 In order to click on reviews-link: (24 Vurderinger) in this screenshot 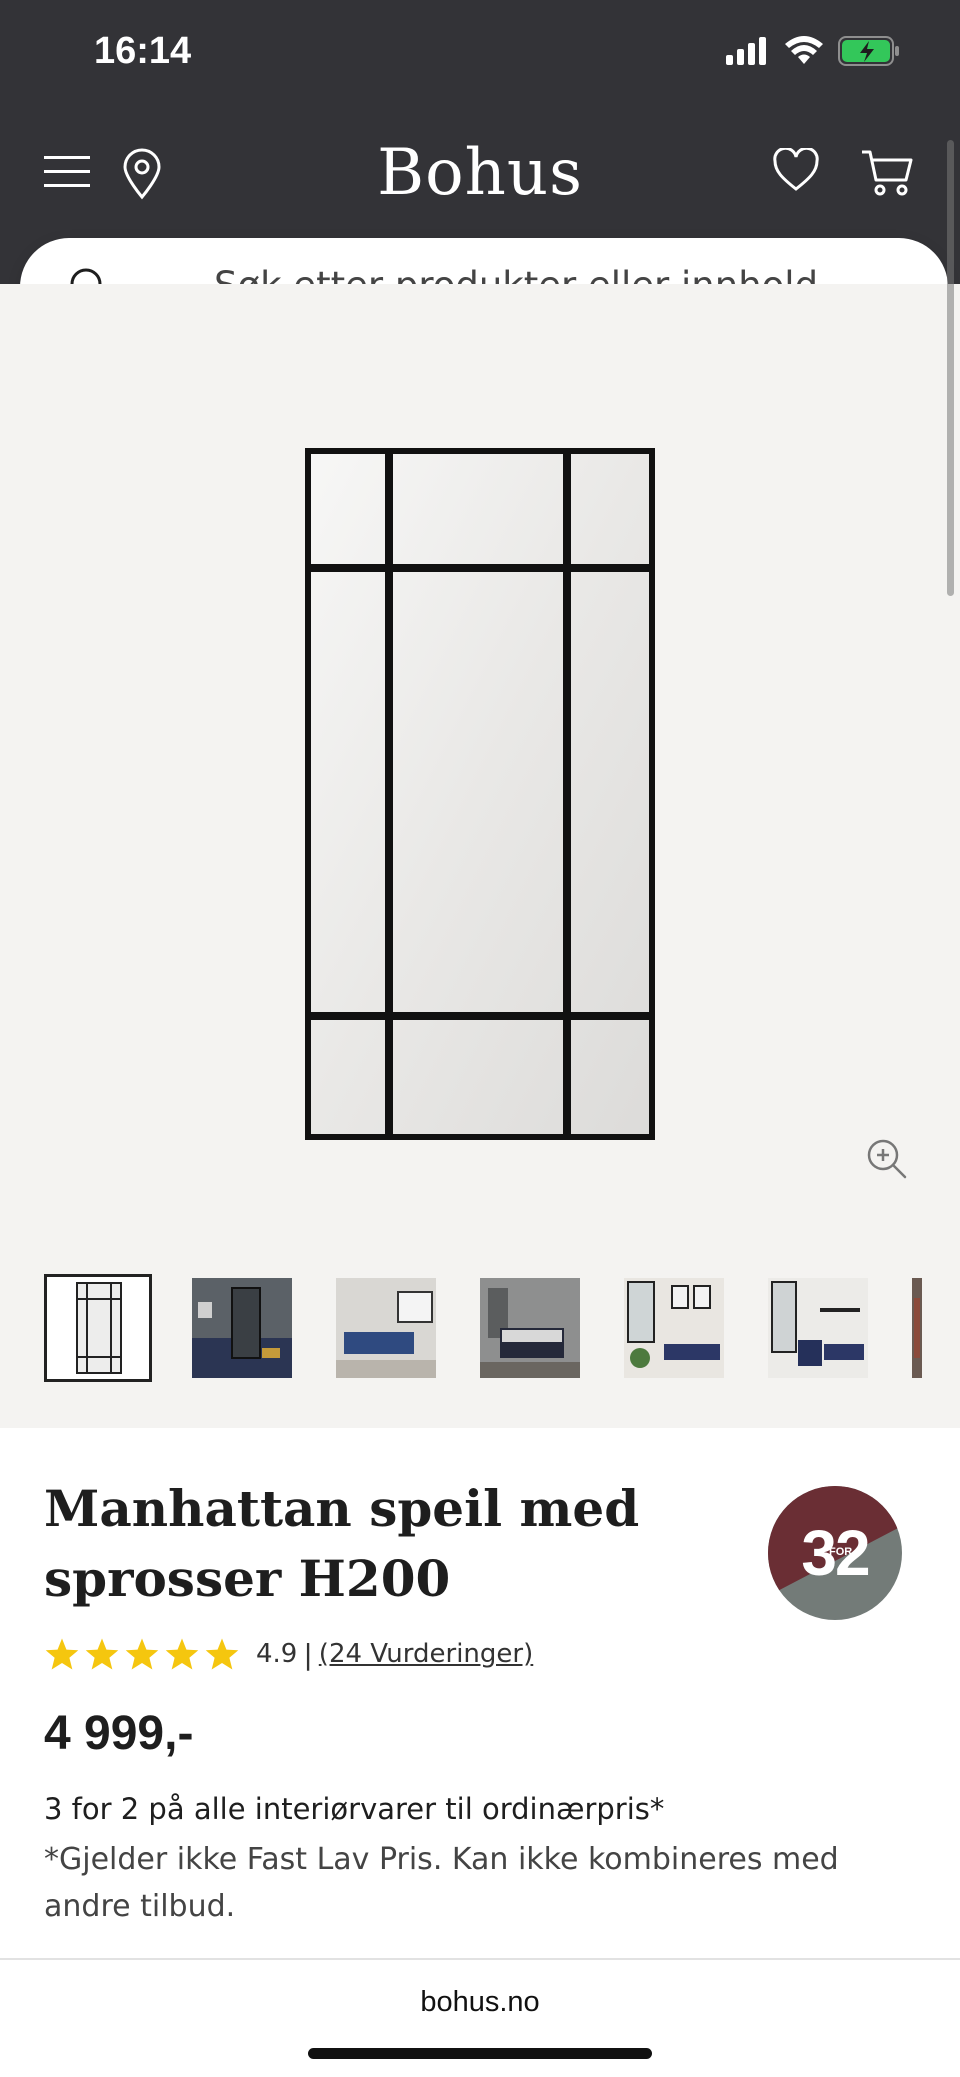, I will do `click(426, 1654)`.